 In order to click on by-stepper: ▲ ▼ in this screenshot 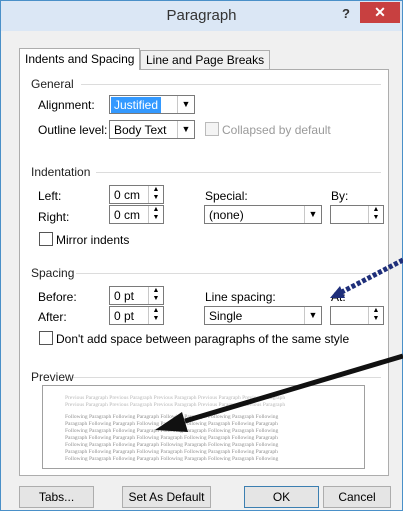, I will do `click(357, 214)`.